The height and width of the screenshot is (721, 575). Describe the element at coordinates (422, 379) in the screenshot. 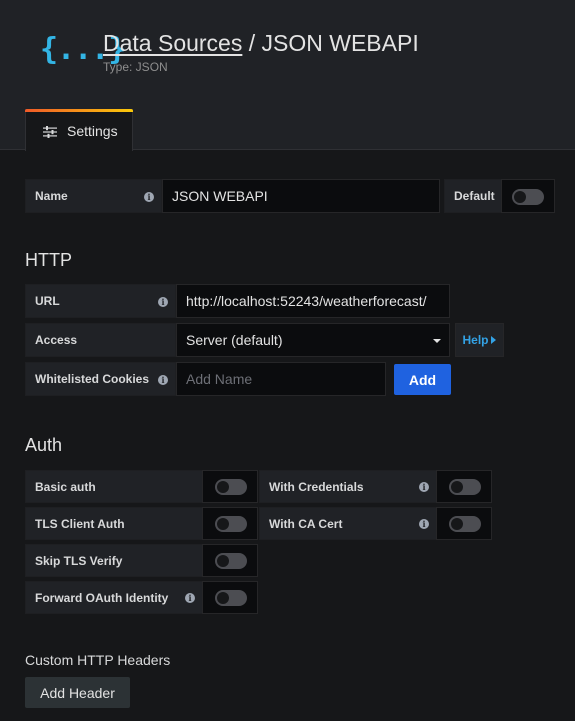

I see `add-cookie-button: Add` at that location.